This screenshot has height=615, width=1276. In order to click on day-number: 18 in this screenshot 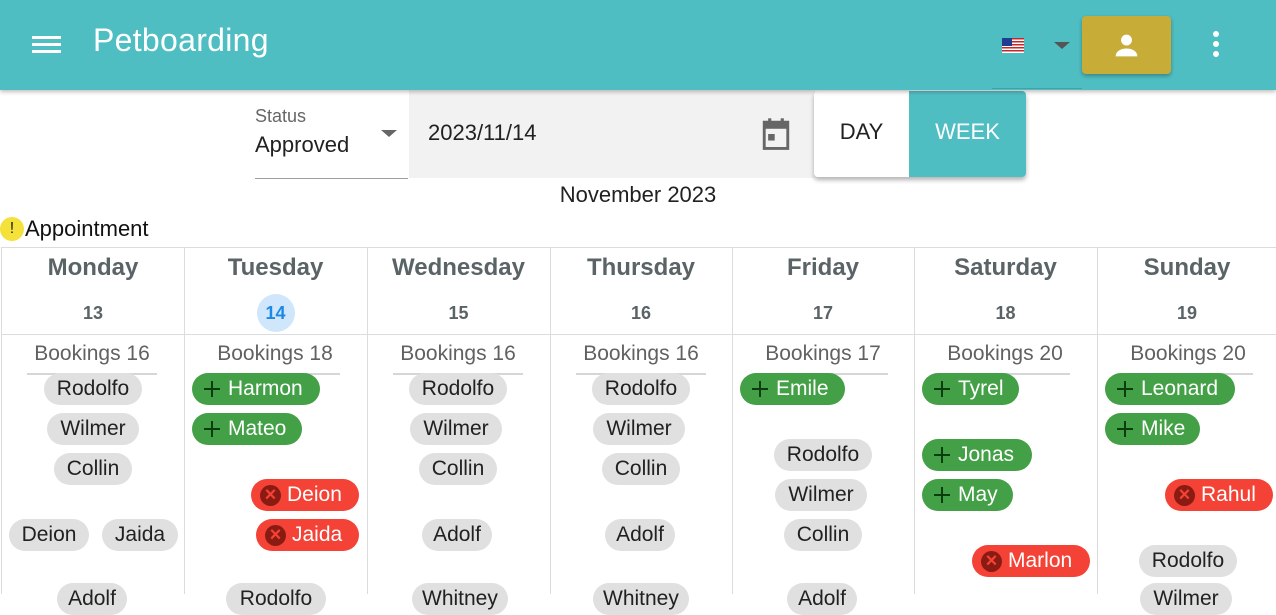, I will do `click(1006, 313)`.